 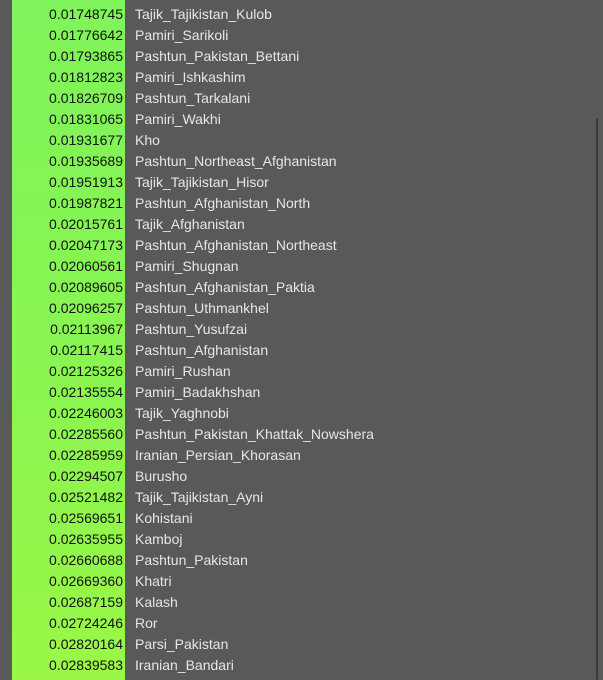 I want to click on distance-value: 0.01776642, so click(x=86, y=35).